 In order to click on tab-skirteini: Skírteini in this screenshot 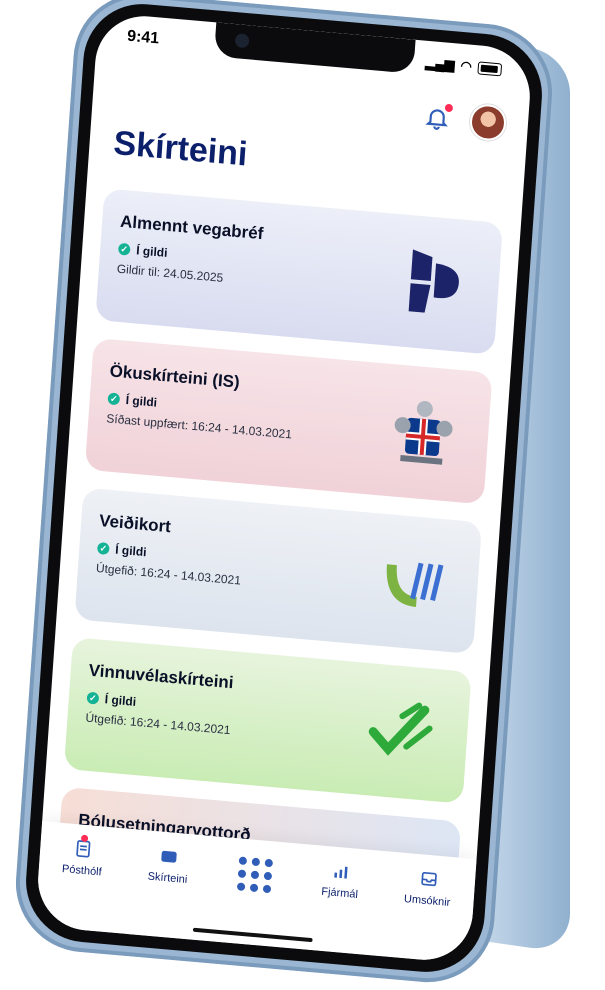, I will do `click(168, 865)`.